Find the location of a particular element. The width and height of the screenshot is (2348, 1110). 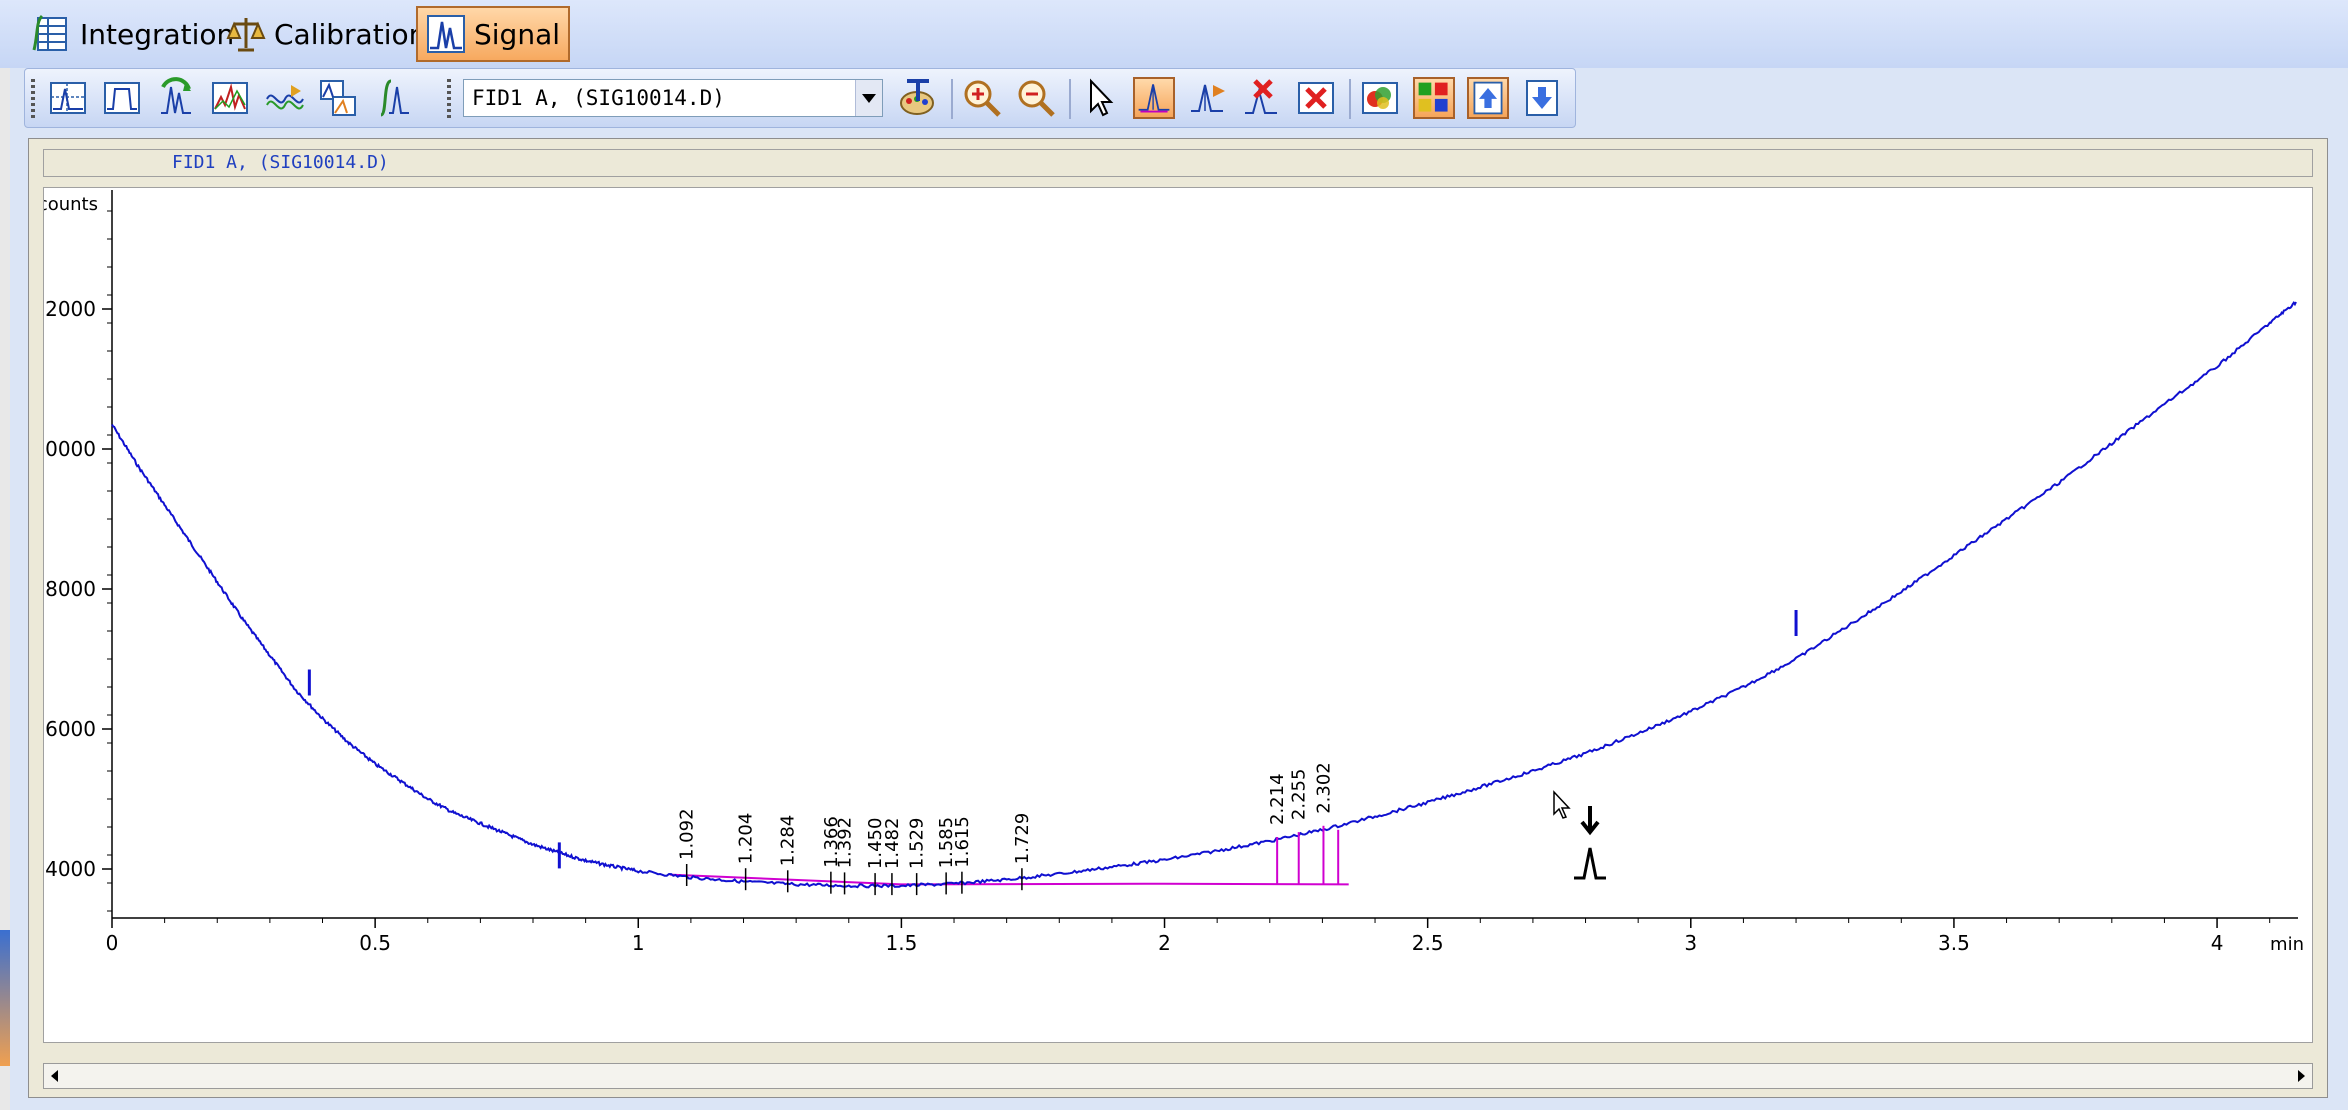

delete-peak-icon is located at coordinates (1261, 96).